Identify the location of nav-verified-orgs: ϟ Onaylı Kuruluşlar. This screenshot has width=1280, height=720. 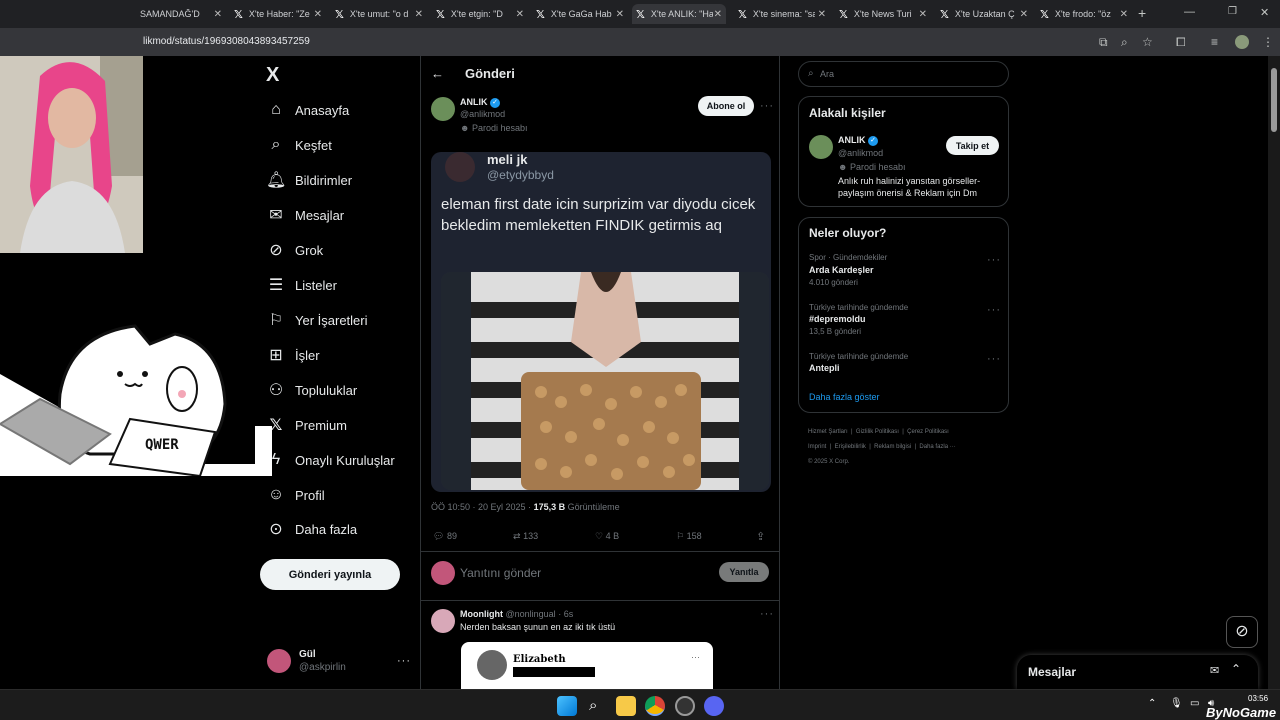
(330, 460).